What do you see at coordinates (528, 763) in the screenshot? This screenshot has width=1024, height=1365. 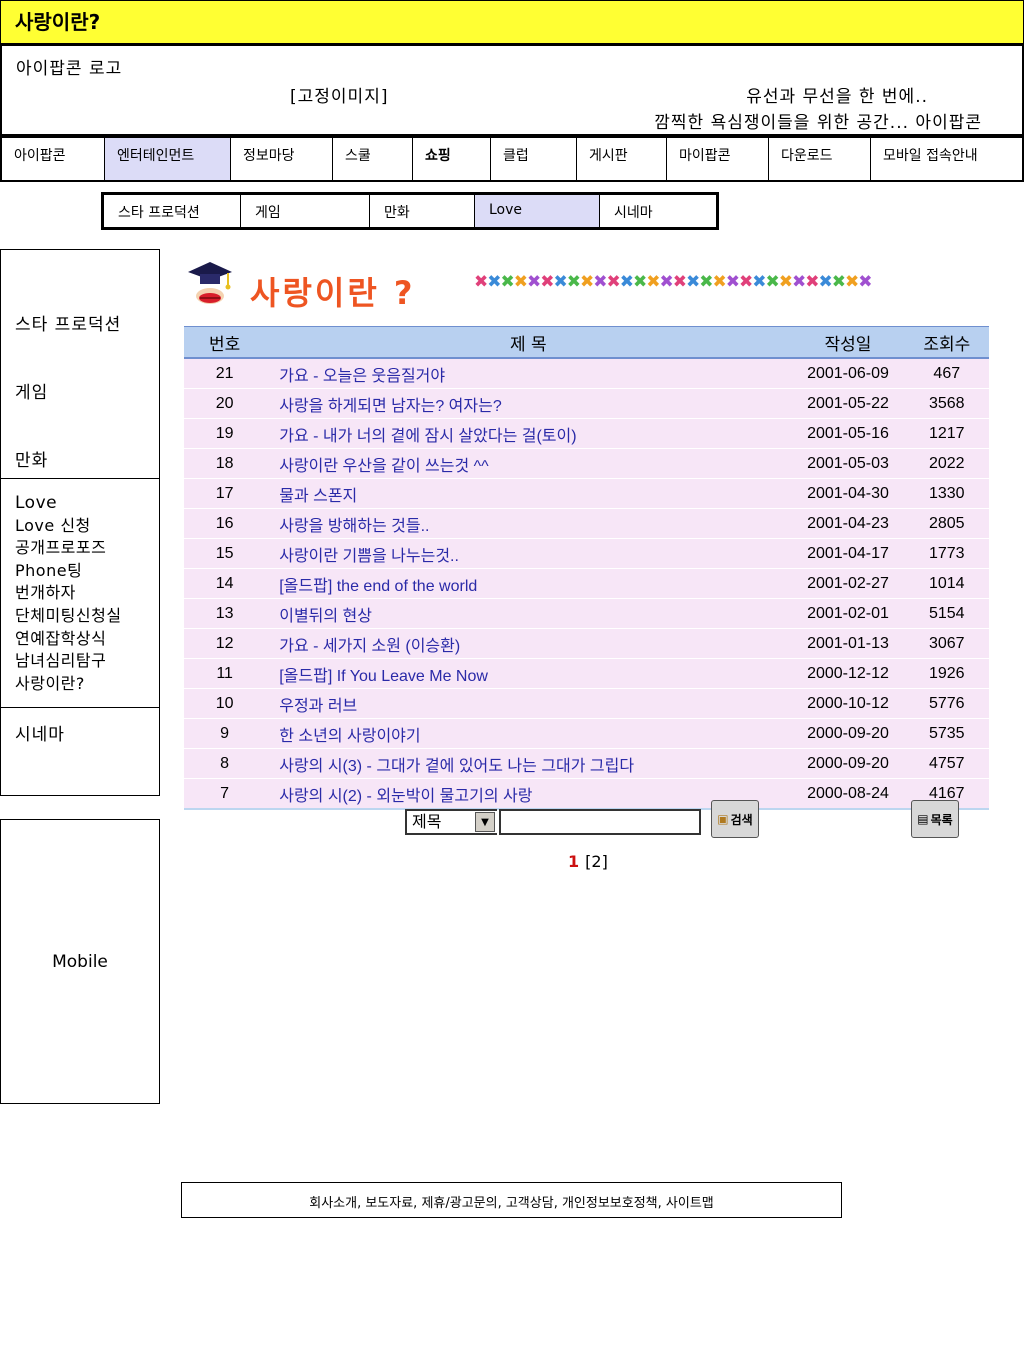 I see `row-subject: 사랑의 시(3) - 그대가 곁에 있어도 나는 그대가 그립다` at bounding box center [528, 763].